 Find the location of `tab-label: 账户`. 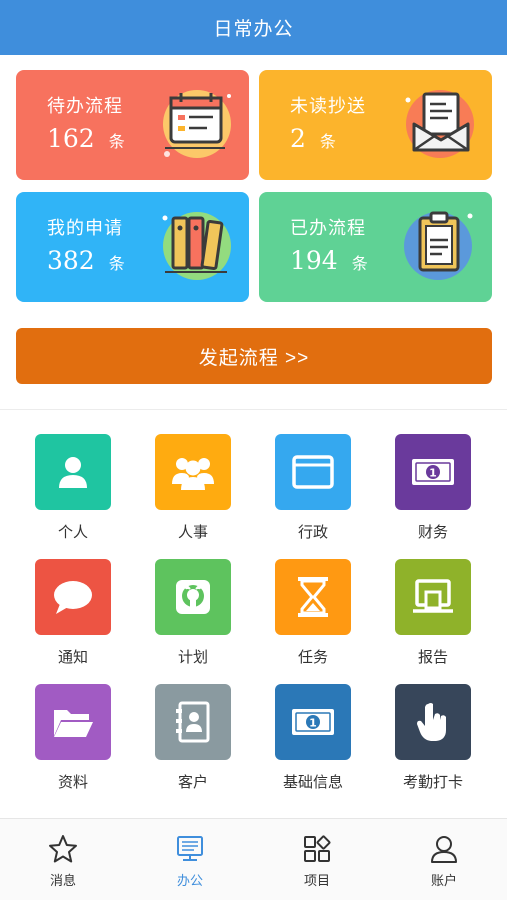

tab-label: 账户 is located at coordinates (443, 881).